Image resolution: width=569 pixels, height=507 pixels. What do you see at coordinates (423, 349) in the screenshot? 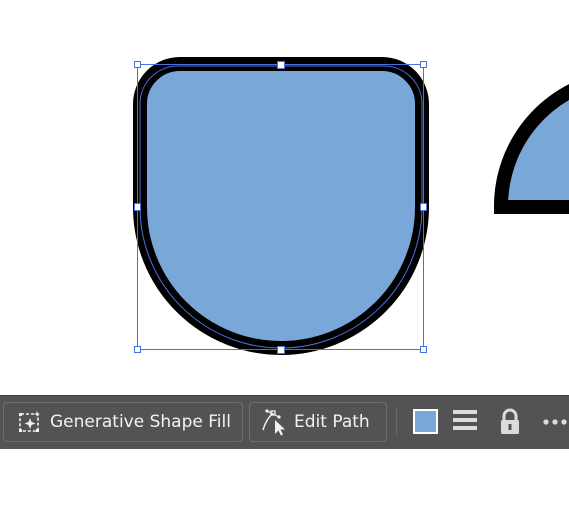
I see `handle-bottom-right` at bounding box center [423, 349].